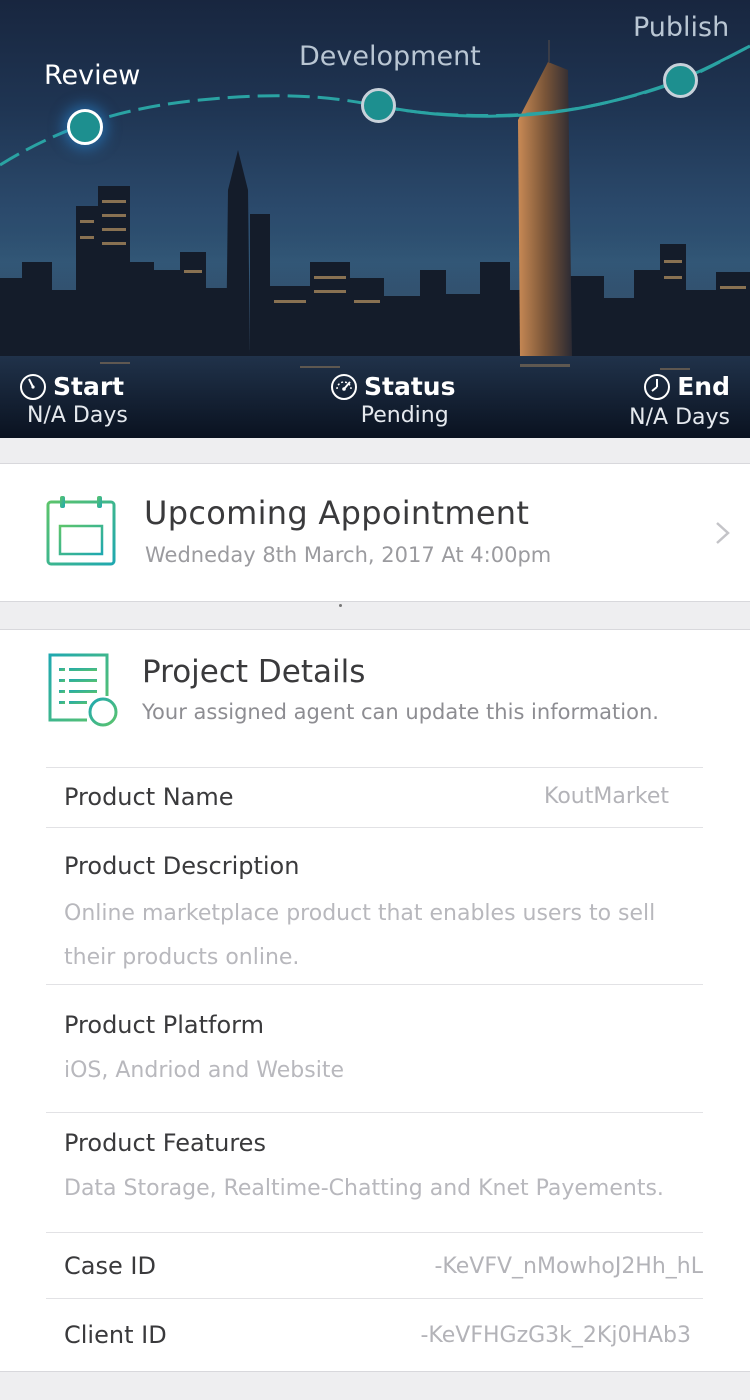  I want to click on stage-publish-label: Publish, so click(681, 27).